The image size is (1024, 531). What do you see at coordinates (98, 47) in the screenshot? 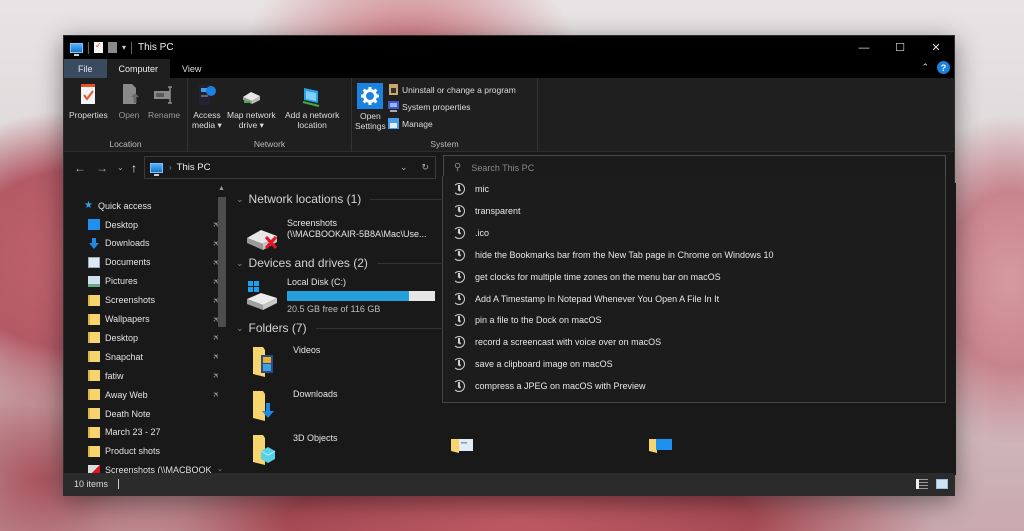
I see `properties-quick-icon` at bounding box center [98, 47].